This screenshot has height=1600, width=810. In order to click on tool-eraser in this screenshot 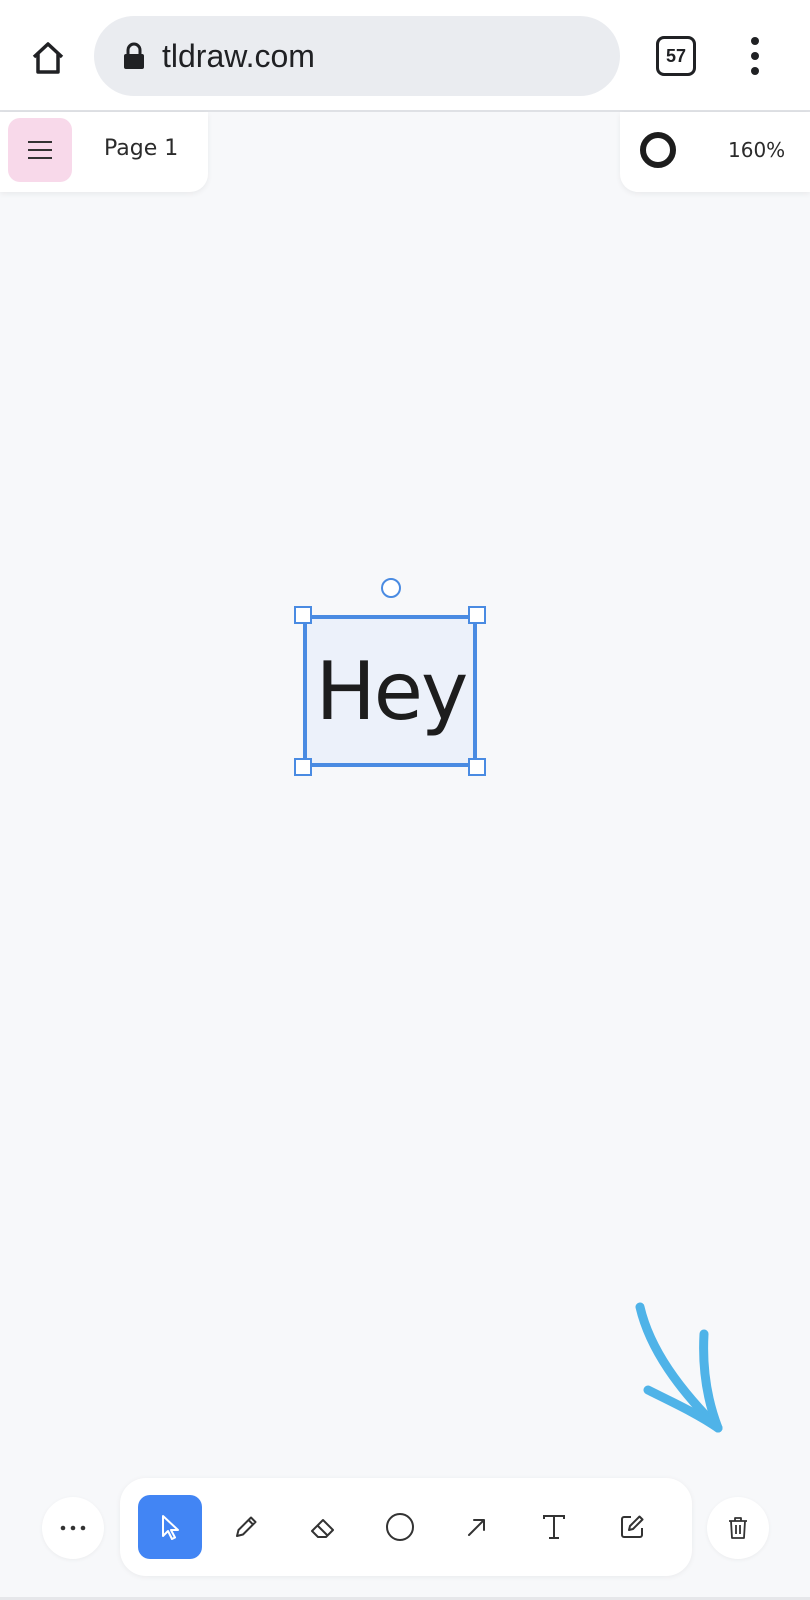, I will do `click(323, 1527)`.